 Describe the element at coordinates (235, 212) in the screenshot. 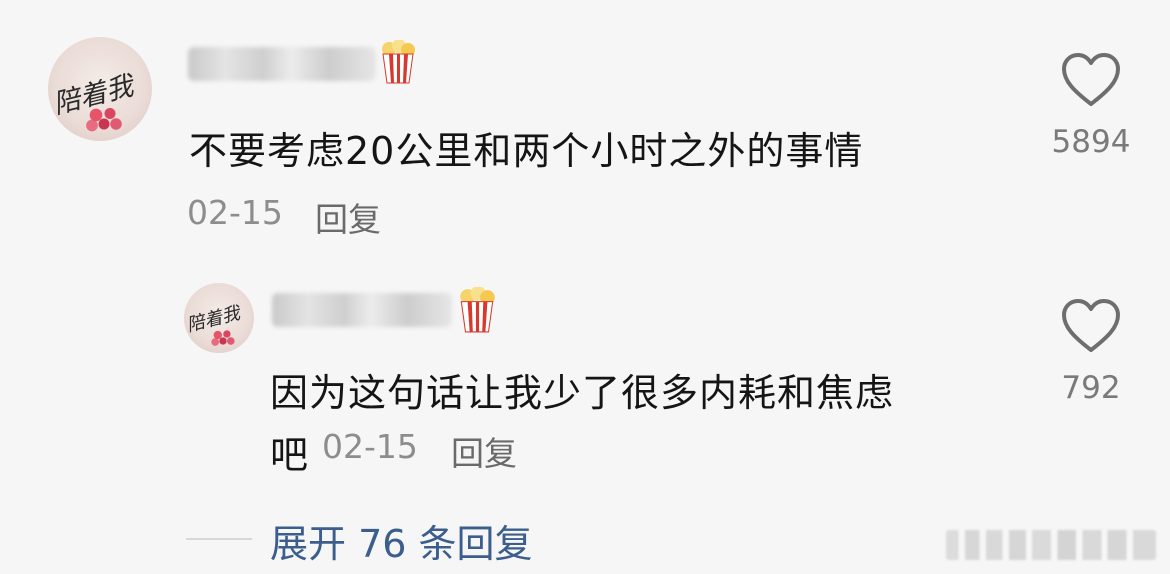

I see `comment-date: 02-15` at that location.